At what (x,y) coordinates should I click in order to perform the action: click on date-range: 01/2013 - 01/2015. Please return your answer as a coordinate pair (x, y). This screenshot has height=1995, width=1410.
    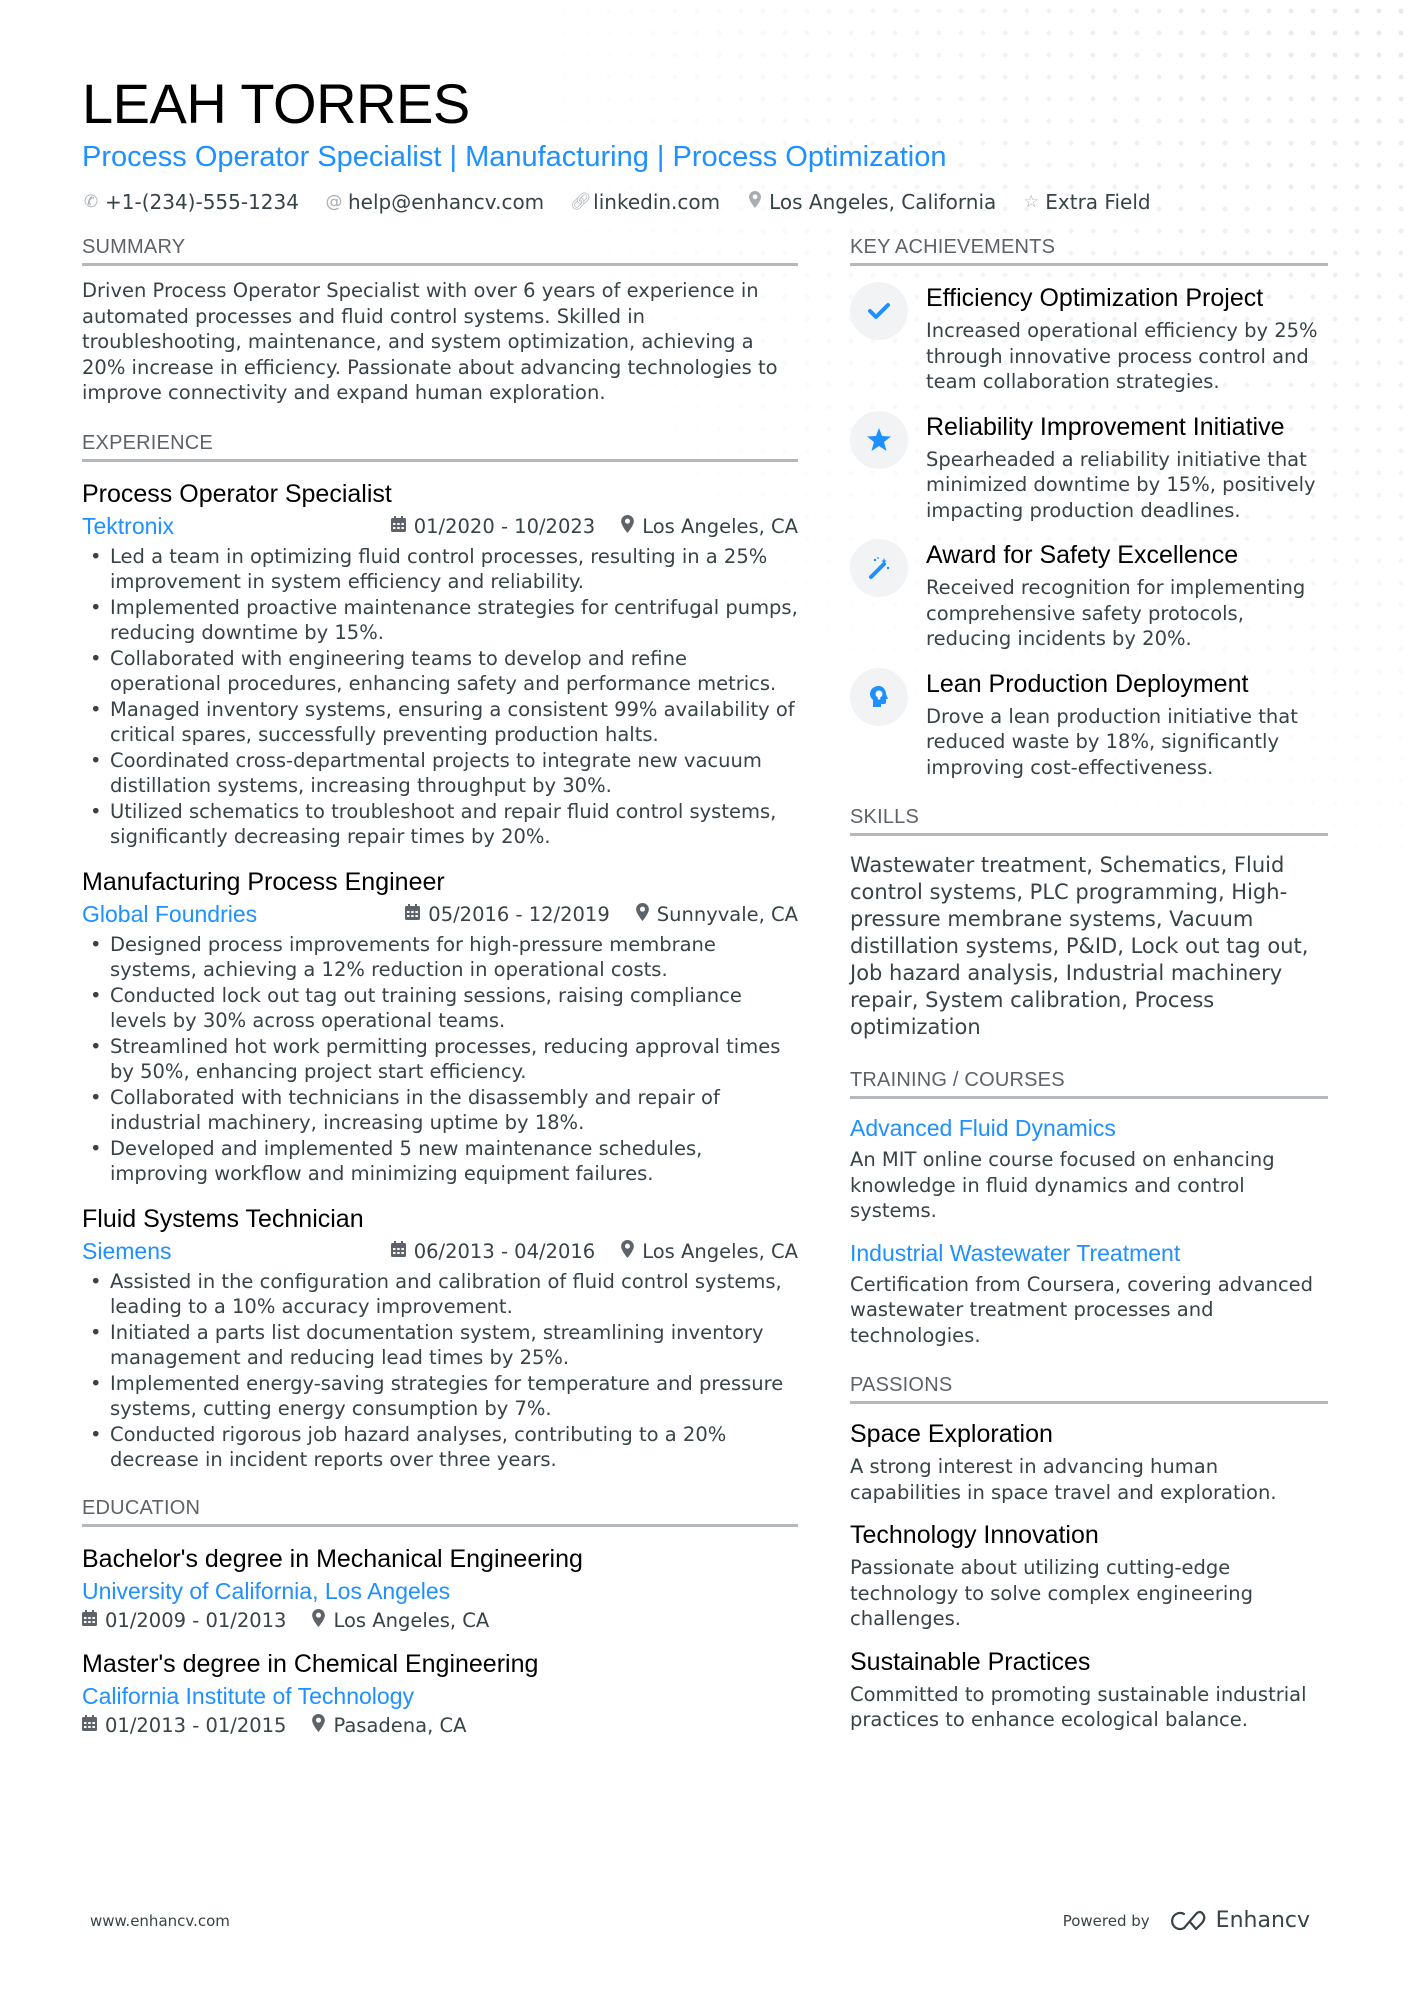
    Looking at the image, I should click on (184, 1725).